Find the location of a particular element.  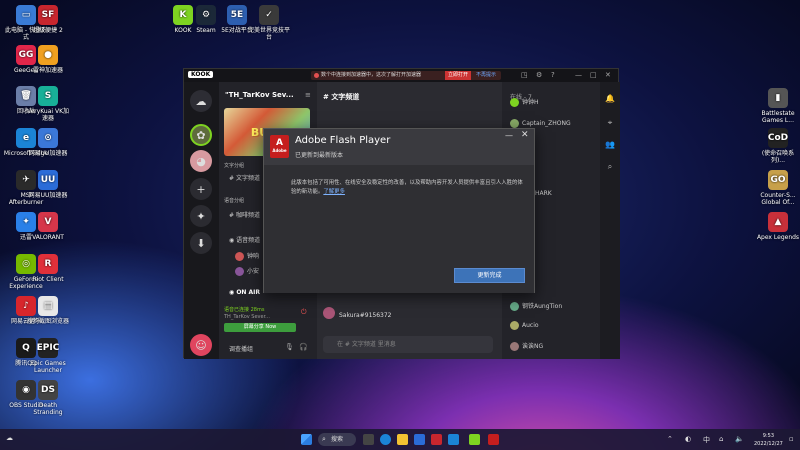

disconnect-icon: ⏻ is located at coordinates (304, 312).